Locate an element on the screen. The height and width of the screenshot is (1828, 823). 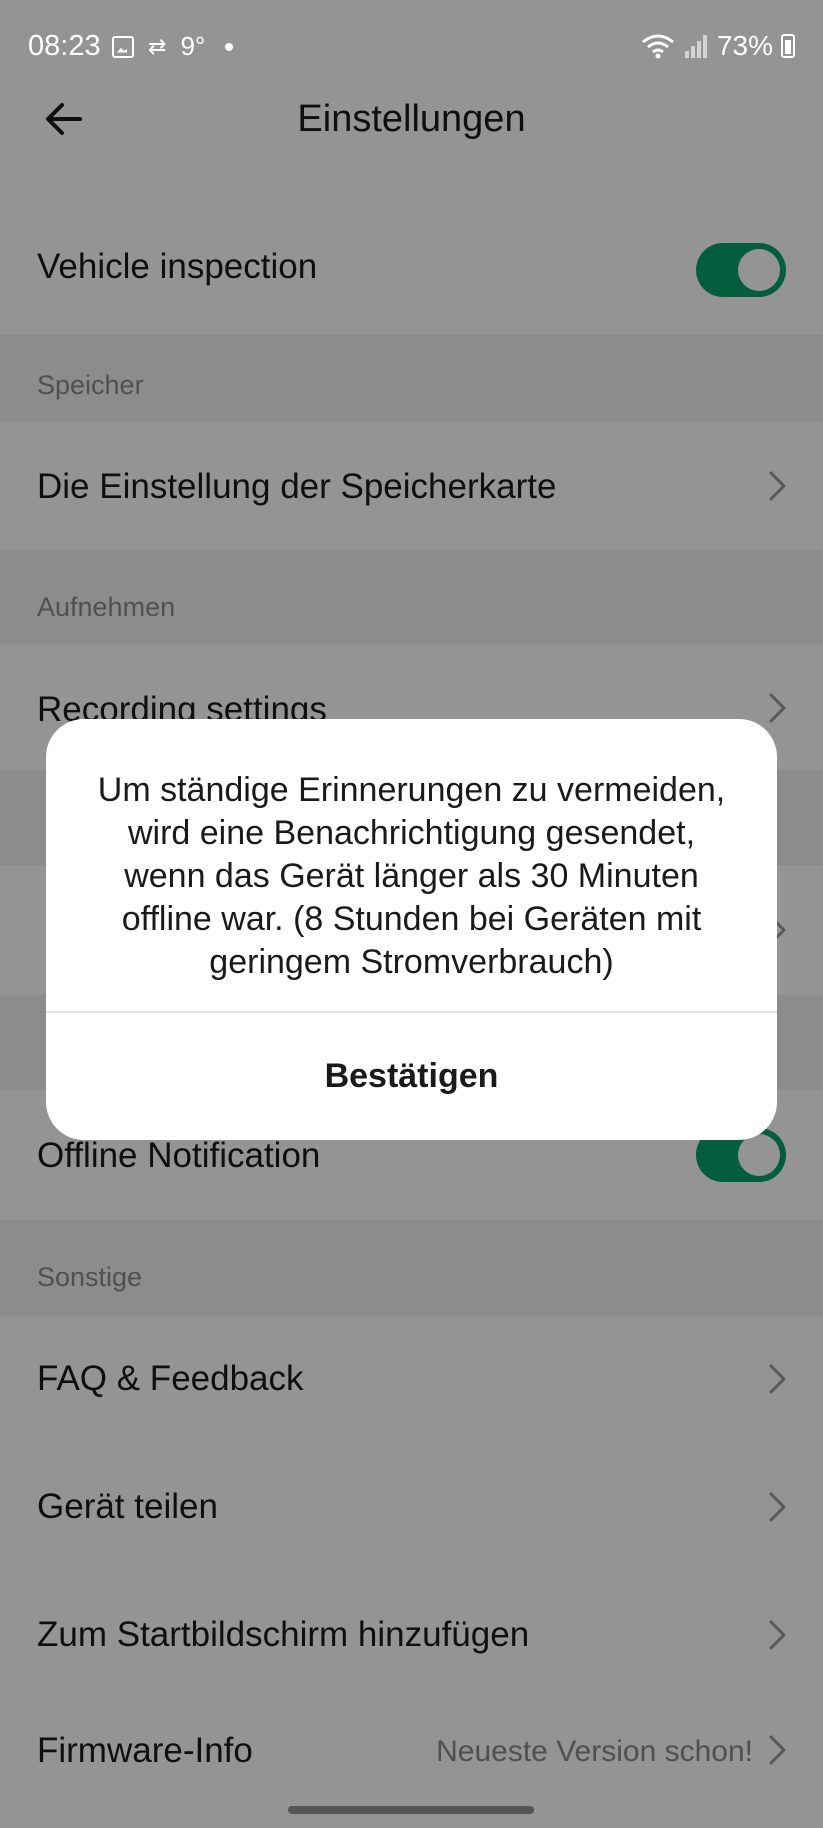
gallery-icon is located at coordinates (123, 46).